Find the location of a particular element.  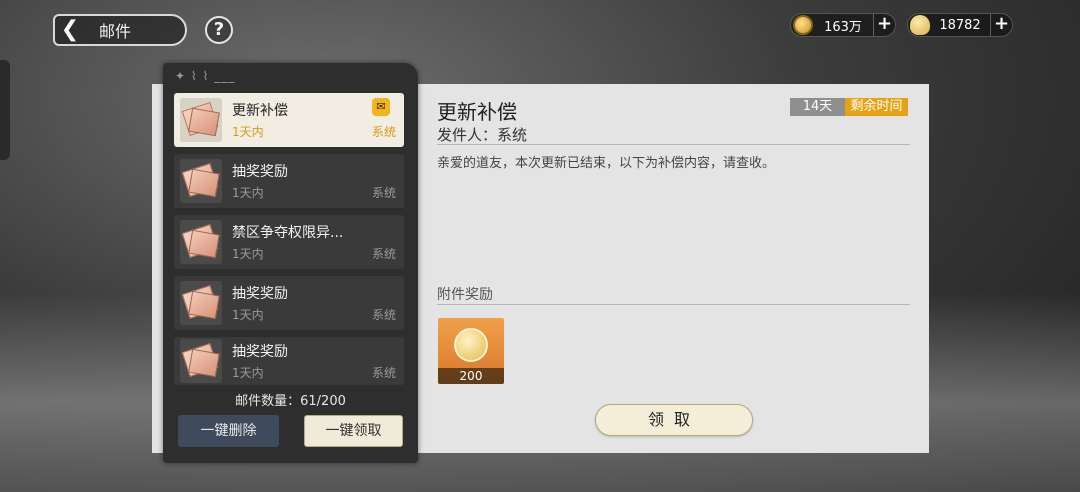

panel-decoration: ✦ ⌇ ⌇ ___ is located at coordinates (205, 76).